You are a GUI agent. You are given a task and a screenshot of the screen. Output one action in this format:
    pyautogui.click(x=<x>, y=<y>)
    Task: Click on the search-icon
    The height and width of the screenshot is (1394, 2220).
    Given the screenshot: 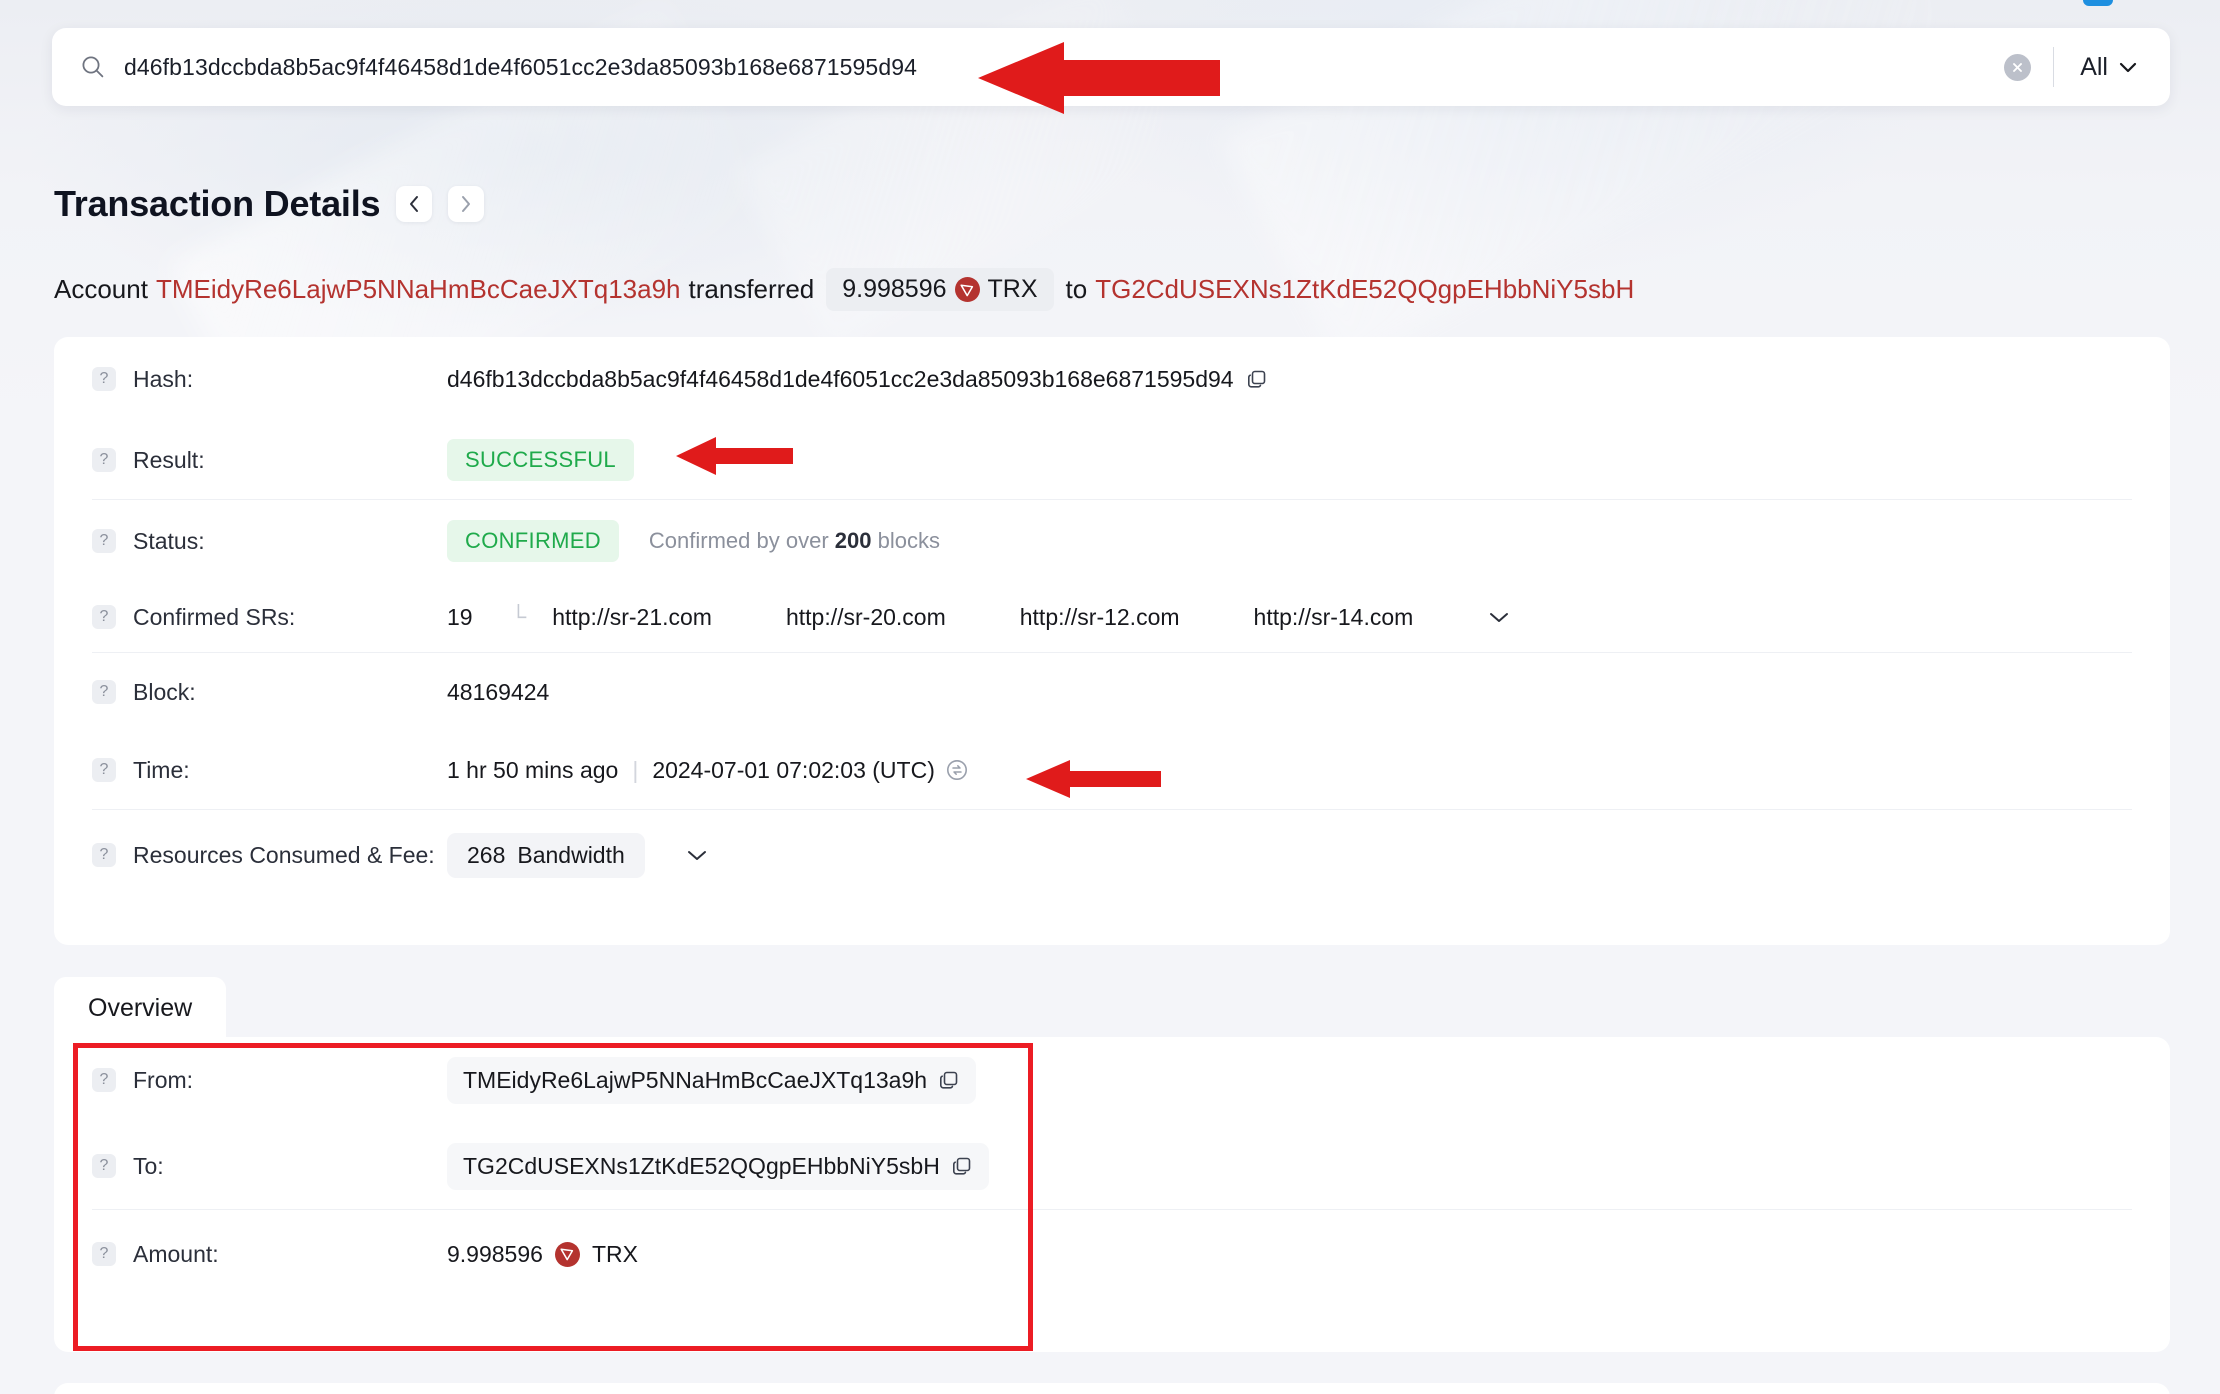 What is the action you would take?
    pyautogui.click(x=93, y=67)
    